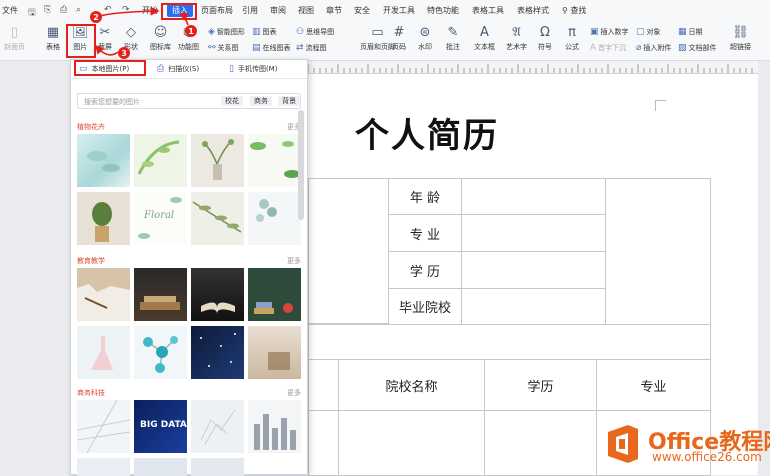  What do you see at coordinates (103, 294) in the screenshot?
I see `thumb-torn-paper` at bounding box center [103, 294].